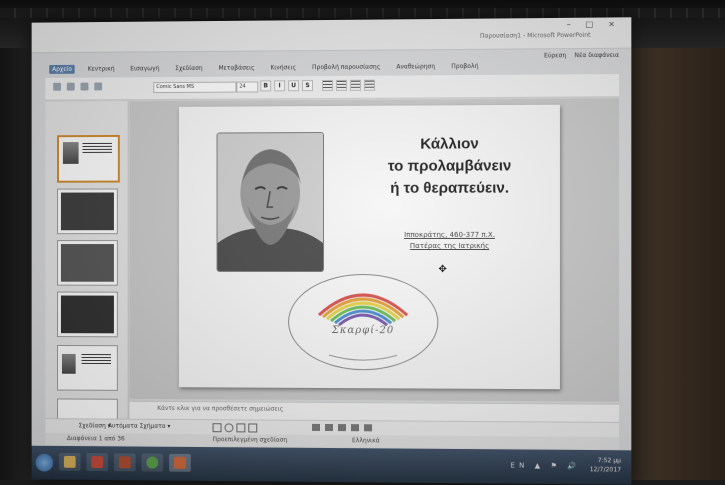 Image resolution: width=725 pixels, height=485 pixels. I want to click on app-icon, so click(124, 462).